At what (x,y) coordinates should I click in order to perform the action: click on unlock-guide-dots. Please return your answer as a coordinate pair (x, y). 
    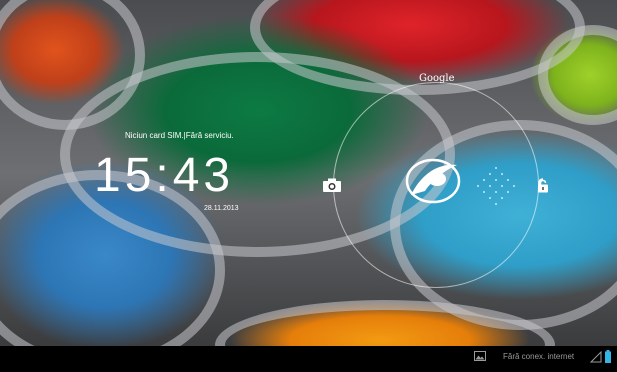
    Looking at the image, I should click on (496, 186).